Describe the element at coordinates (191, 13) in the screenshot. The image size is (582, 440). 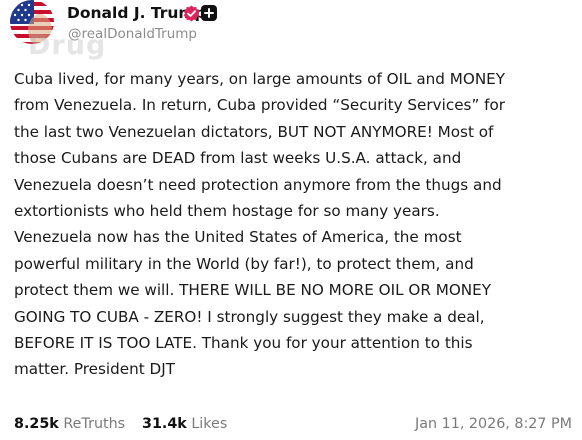
I see `verified-badge-icon` at that location.